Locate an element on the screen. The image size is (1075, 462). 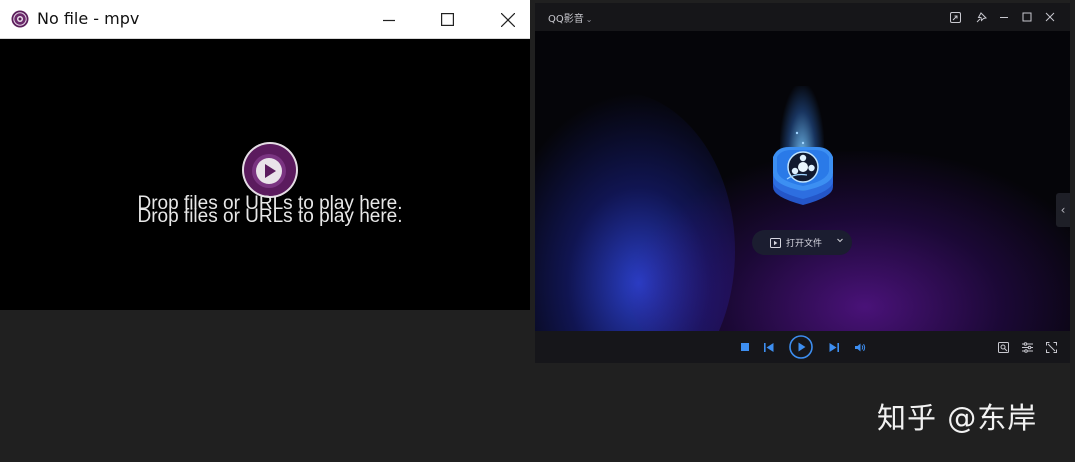
mini-mode-icon is located at coordinates (955, 17).